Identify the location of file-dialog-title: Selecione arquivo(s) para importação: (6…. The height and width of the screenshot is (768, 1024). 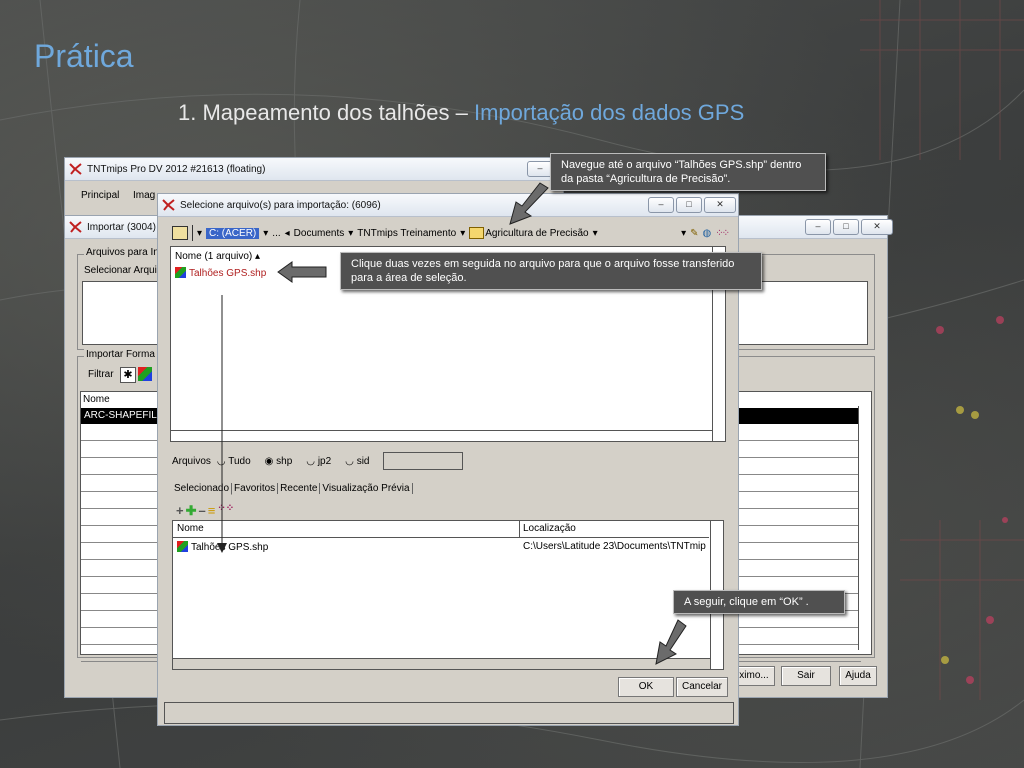
(280, 205).